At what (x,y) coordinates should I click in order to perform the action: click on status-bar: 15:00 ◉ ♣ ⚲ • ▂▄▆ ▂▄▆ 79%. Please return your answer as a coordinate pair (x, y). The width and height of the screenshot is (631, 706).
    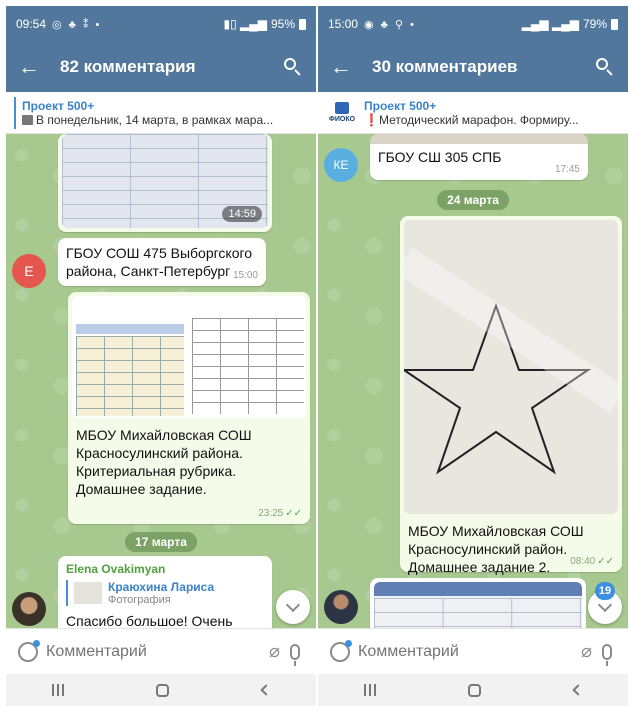
    Looking at the image, I should click on (473, 24).